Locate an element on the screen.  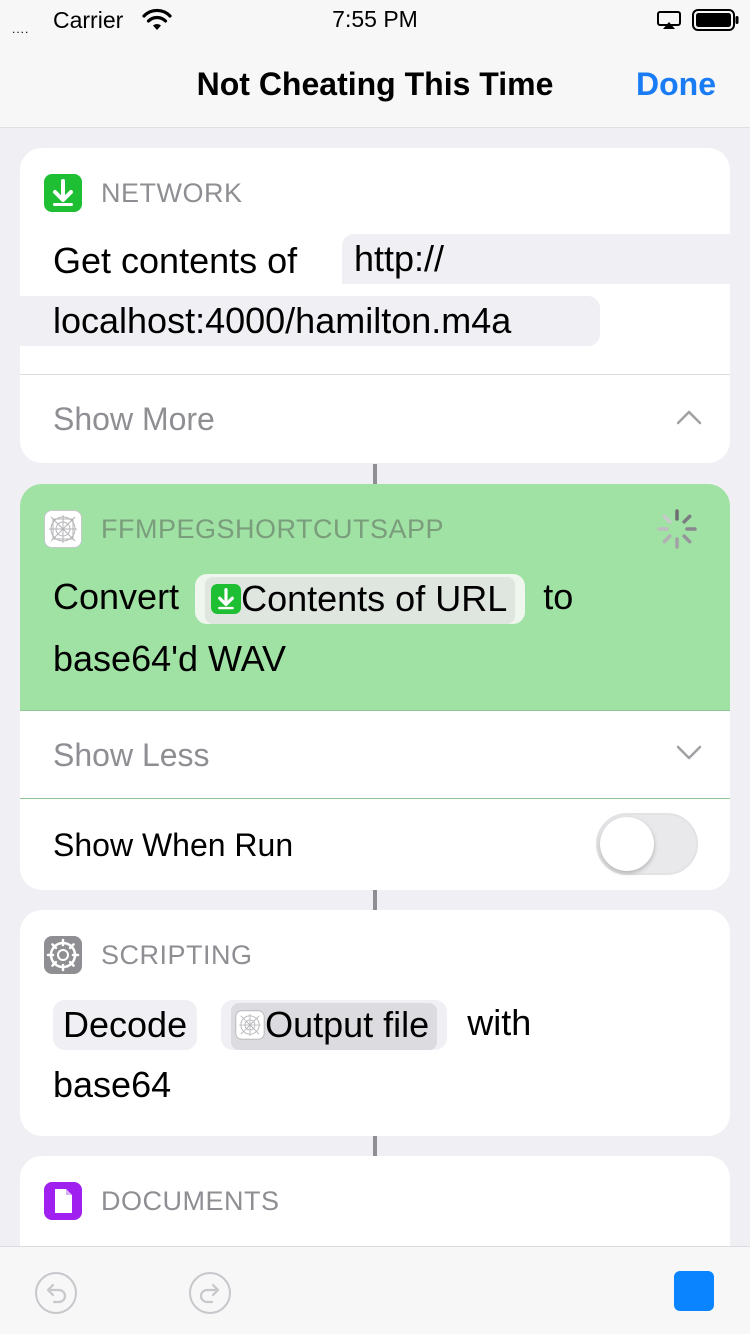
show-when-run-label: Show When Run is located at coordinates (173, 845).